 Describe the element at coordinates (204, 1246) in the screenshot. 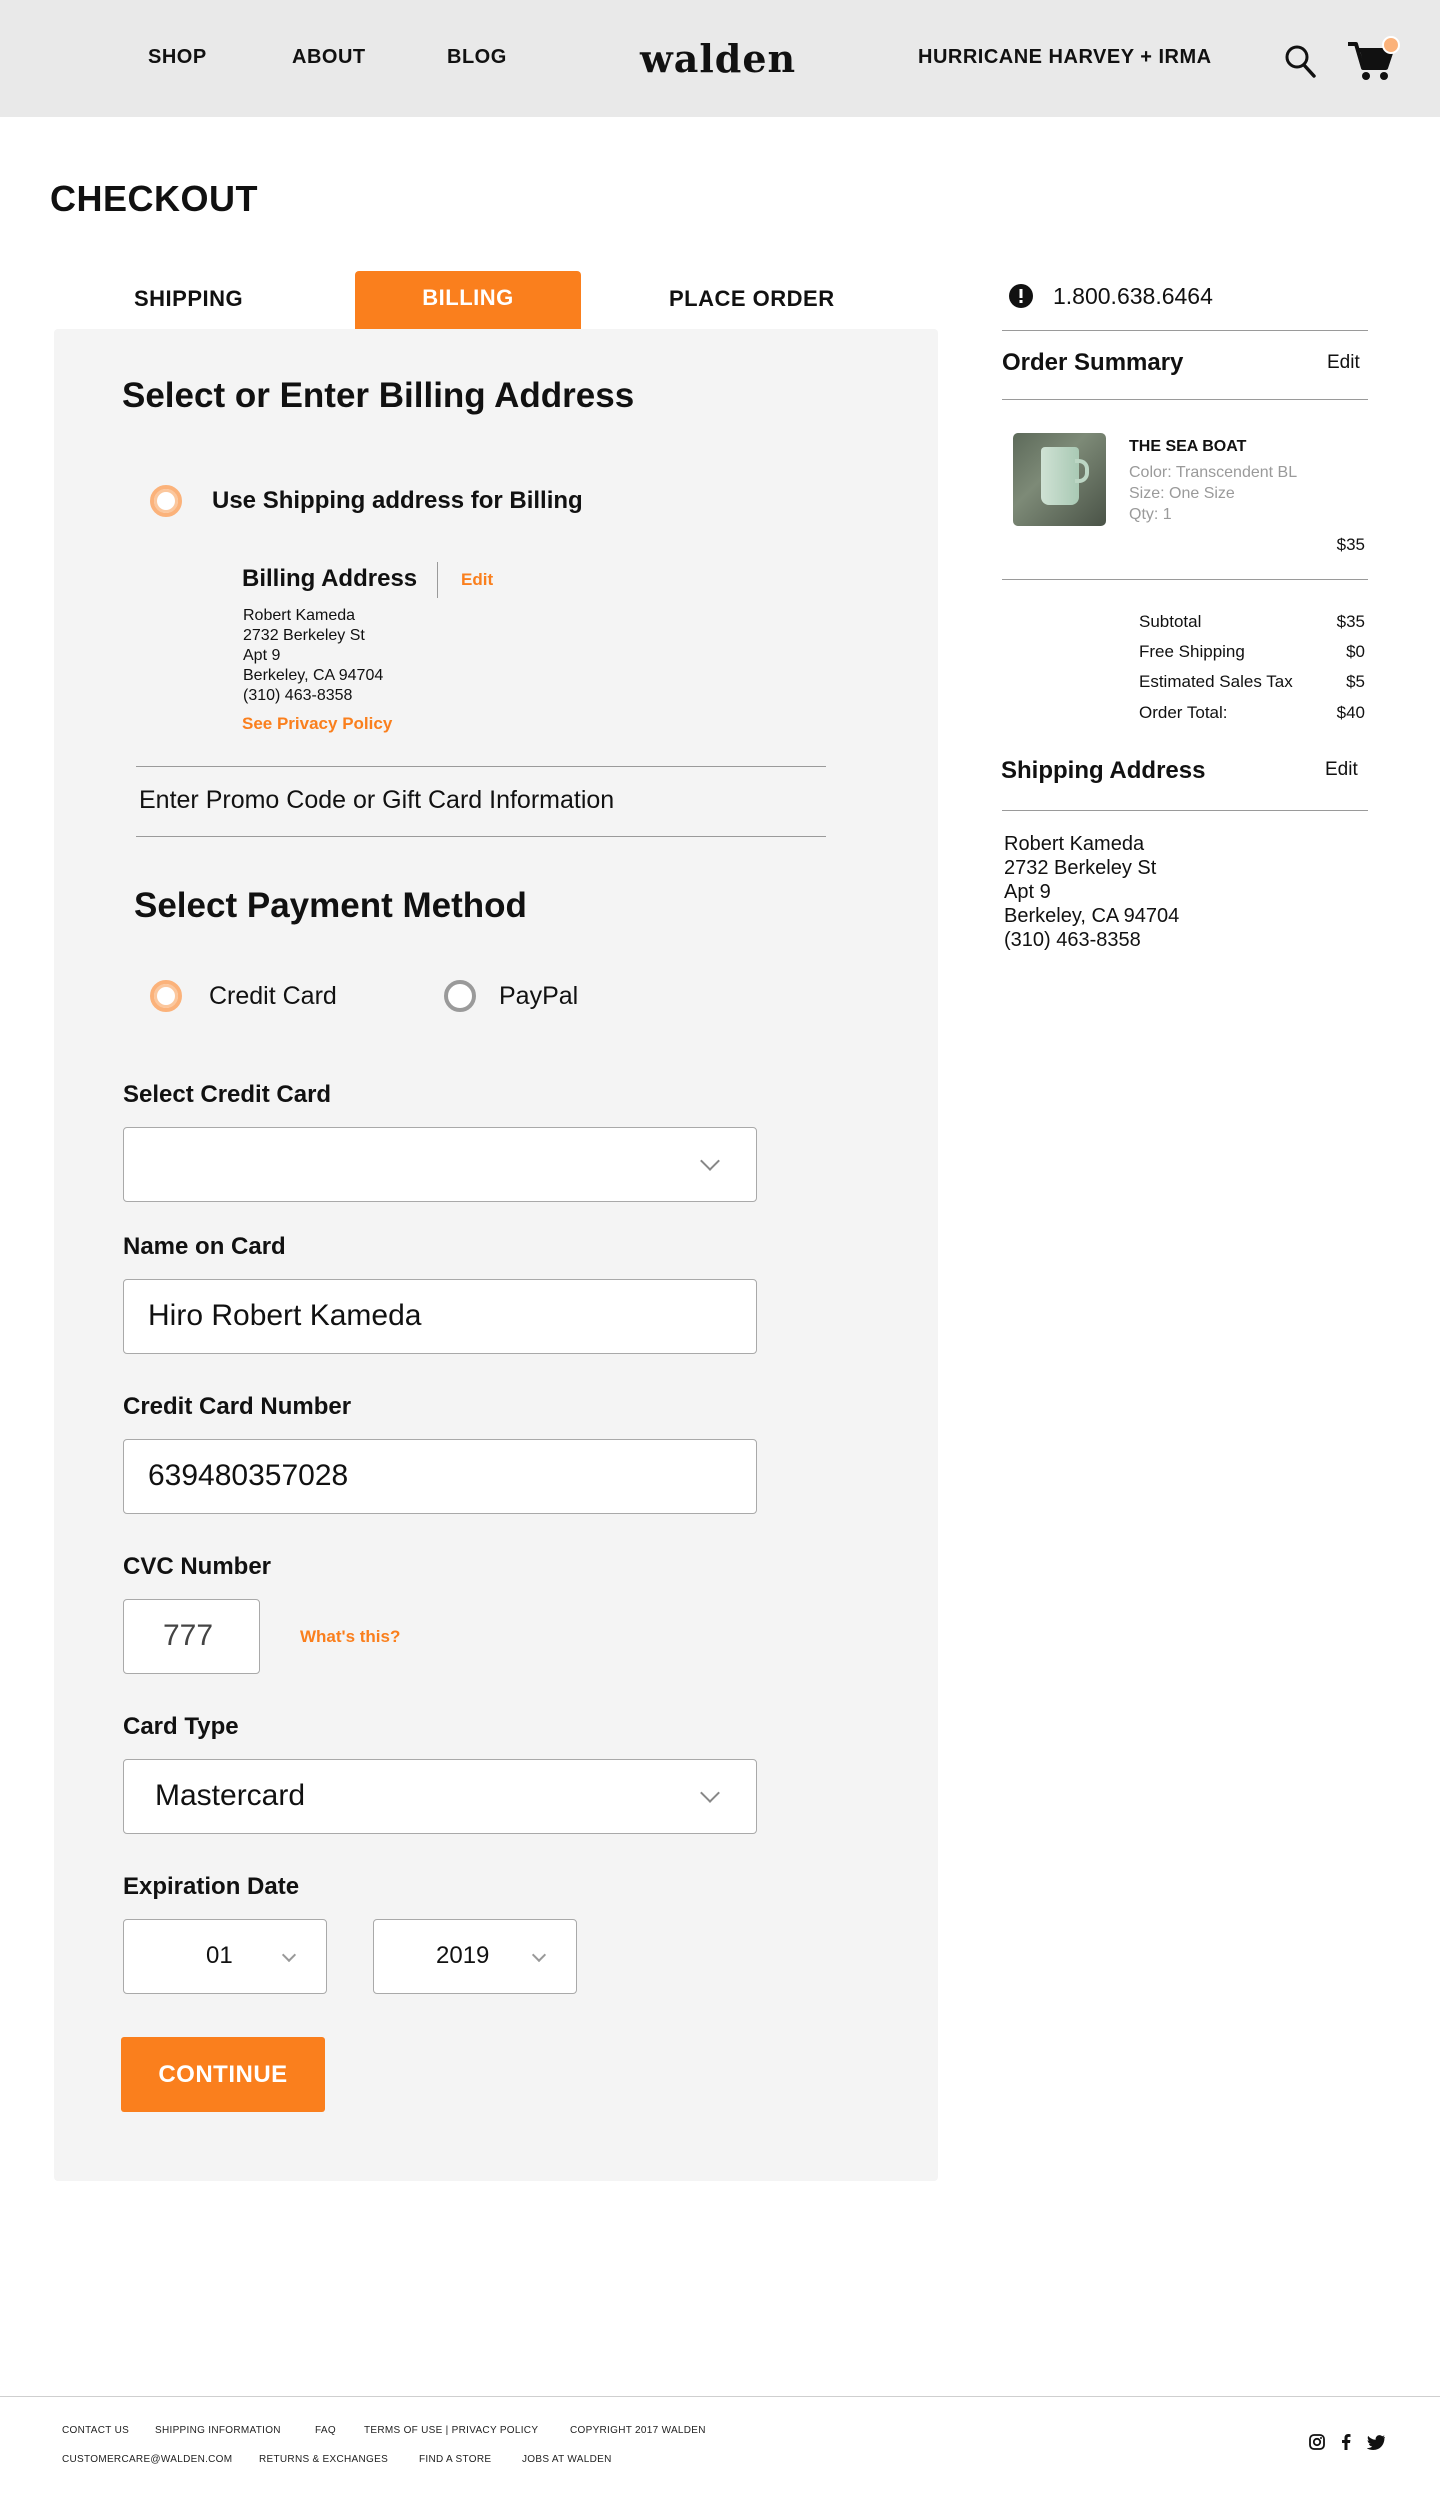

I see `name-on-card-label: Name on Card` at that location.